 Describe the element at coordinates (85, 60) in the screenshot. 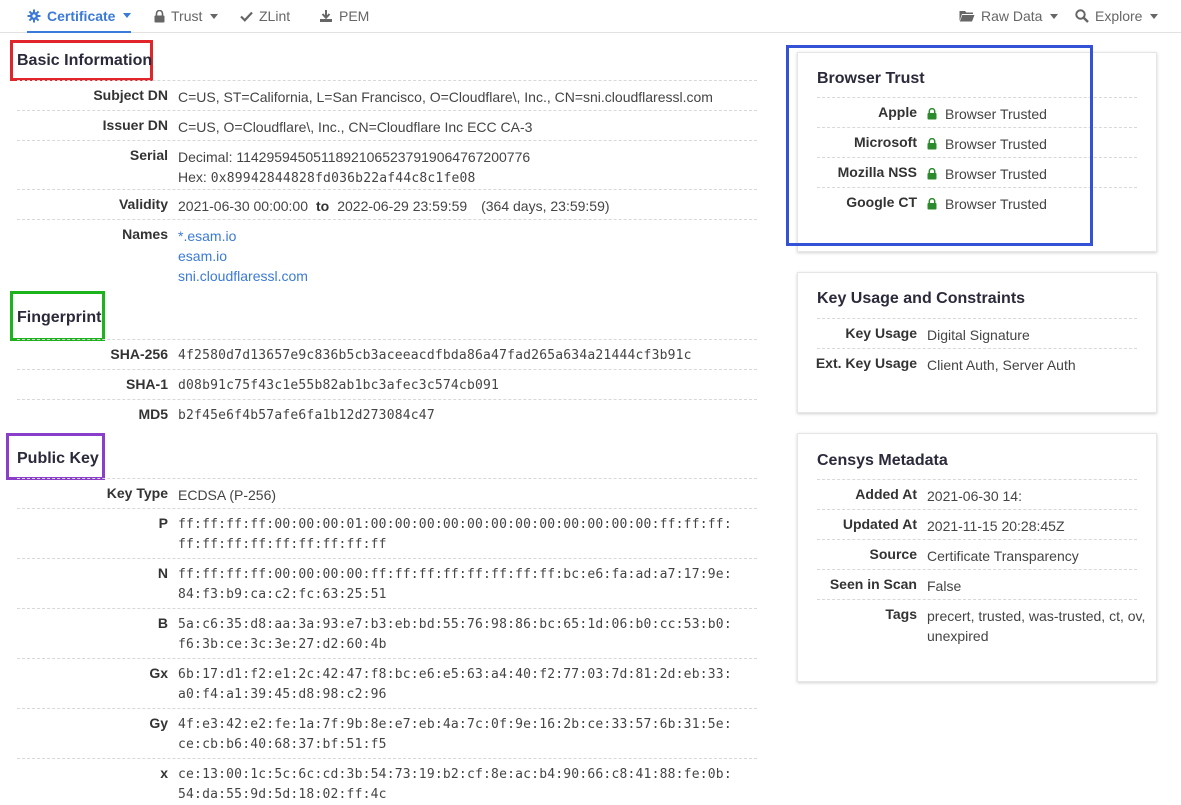

I see `basic-information-title: Basic Information` at that location.